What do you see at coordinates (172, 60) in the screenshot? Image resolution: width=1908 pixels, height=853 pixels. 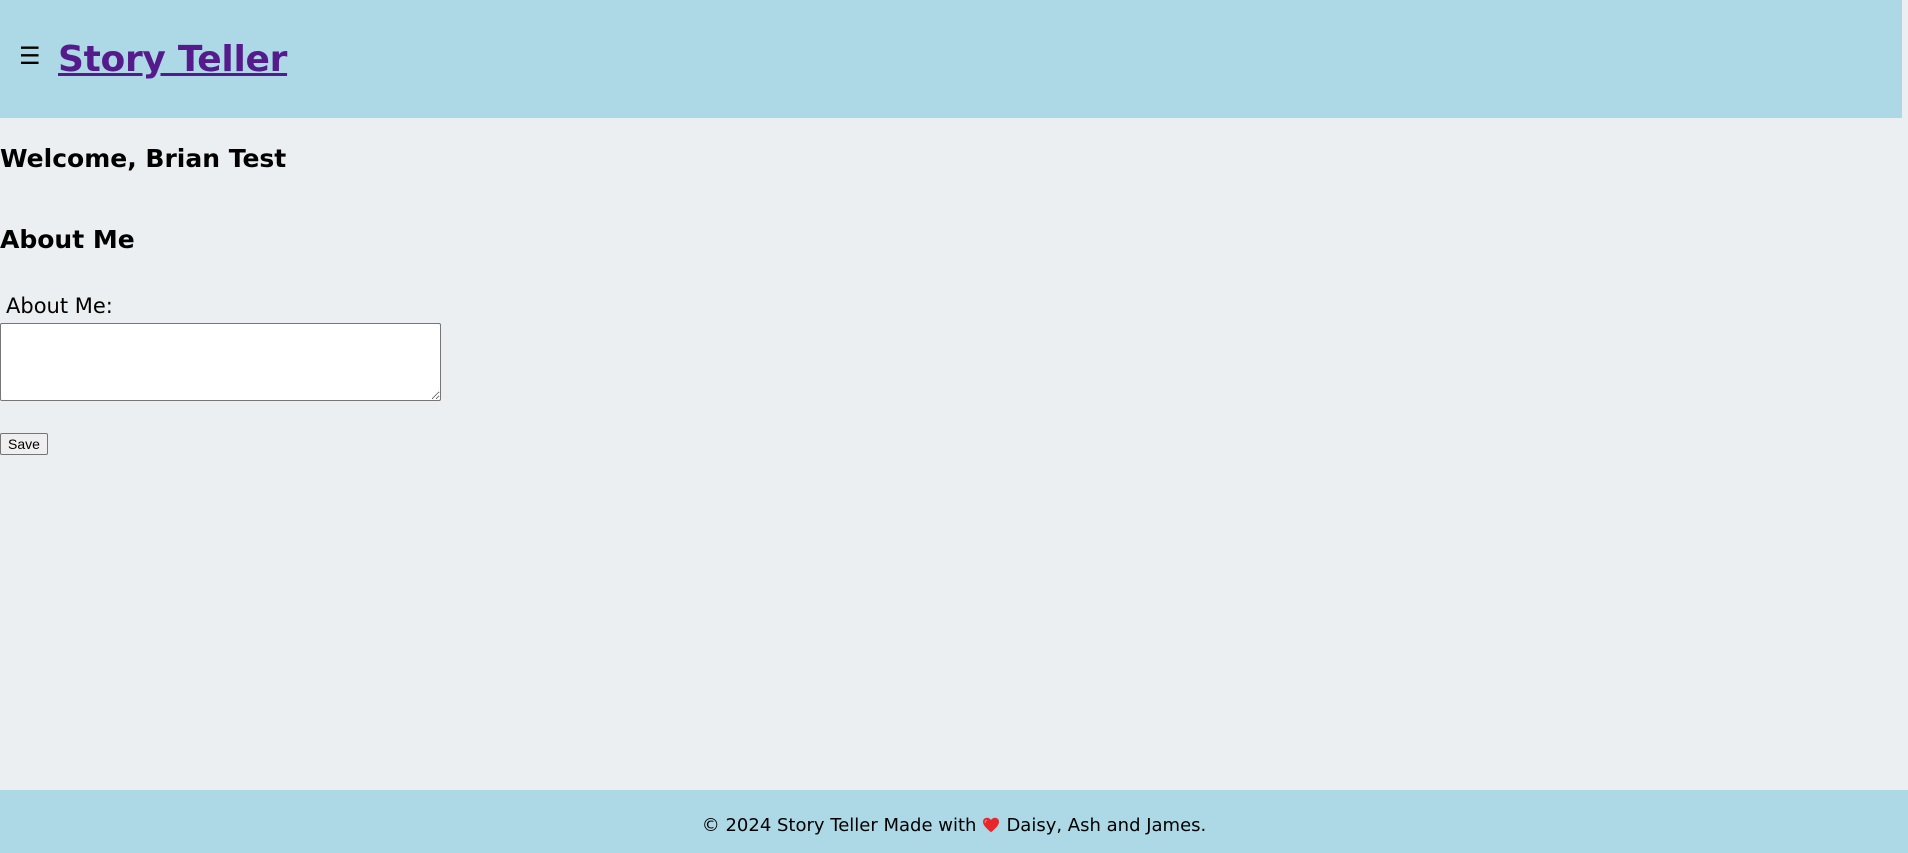 I see `site-title-link: Story Teller` at bounding box center [172, 60].